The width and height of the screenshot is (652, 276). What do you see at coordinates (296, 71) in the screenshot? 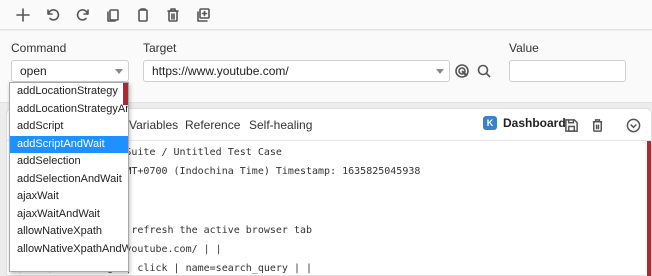
I see `target-input: https://www.youtube.com/` at bounding box center [296, 71].